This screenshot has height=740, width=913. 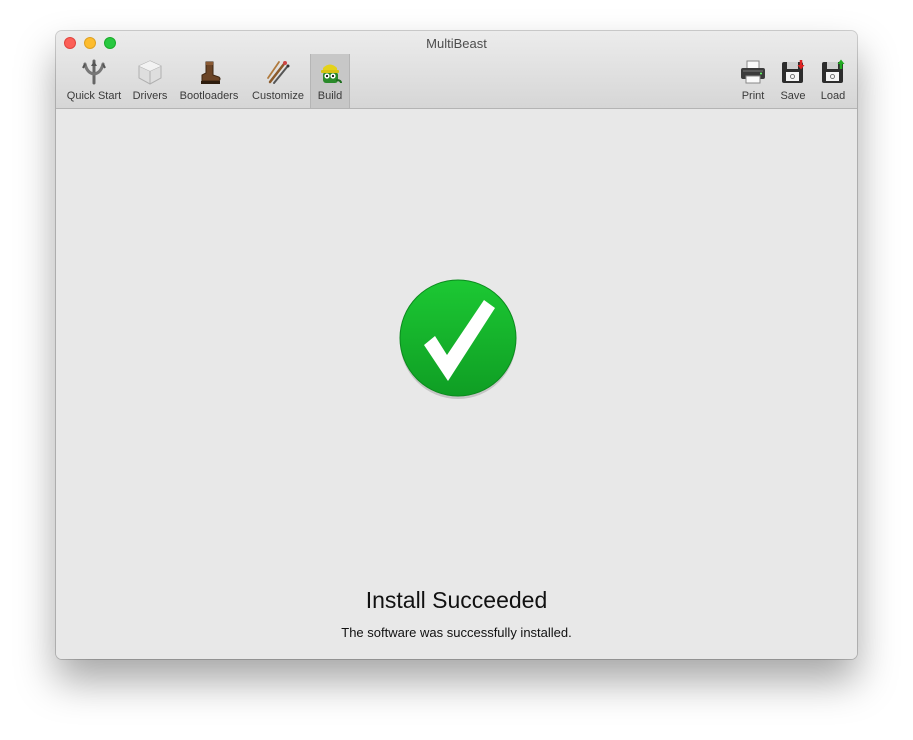 I want to click on toolbar-build: Build, so click(x=330, y=81).